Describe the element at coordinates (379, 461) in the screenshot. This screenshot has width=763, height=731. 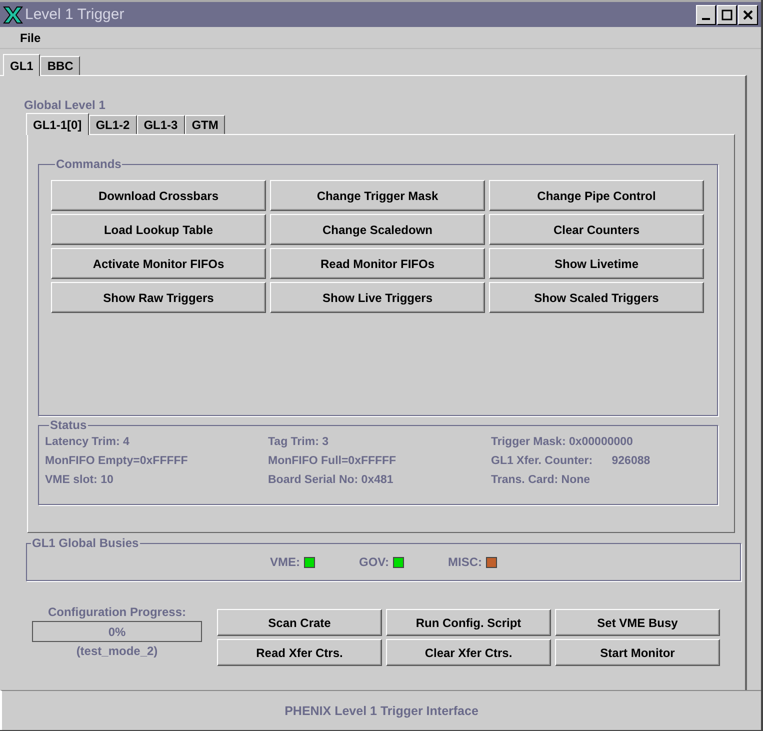
I see `status-field: MonFIFO Full=0xFFFFF` at that location.